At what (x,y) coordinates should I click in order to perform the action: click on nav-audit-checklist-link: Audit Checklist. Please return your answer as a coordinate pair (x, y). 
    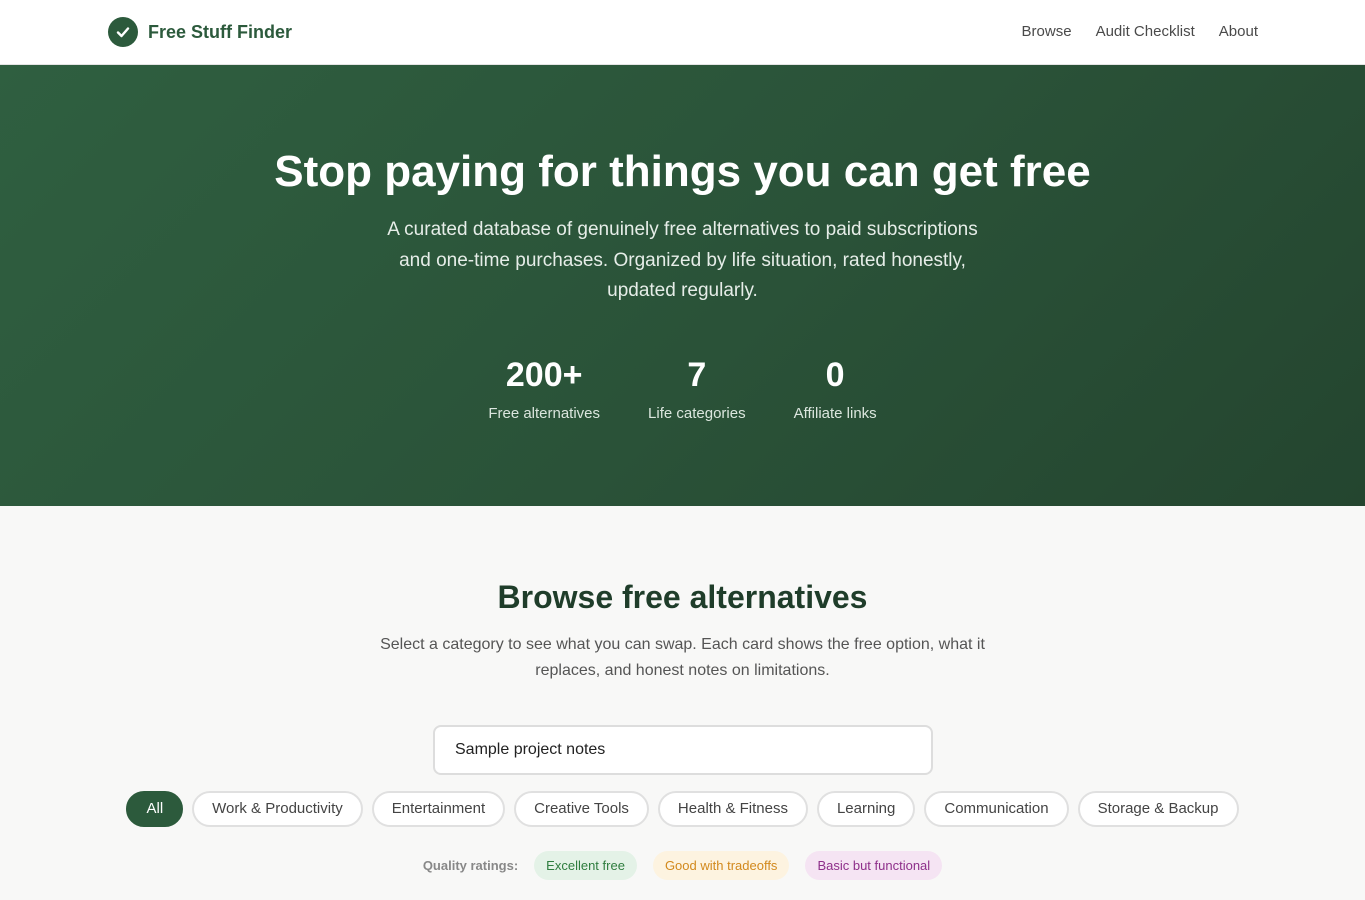
    Looking at the image, I should click on (1145, 32).